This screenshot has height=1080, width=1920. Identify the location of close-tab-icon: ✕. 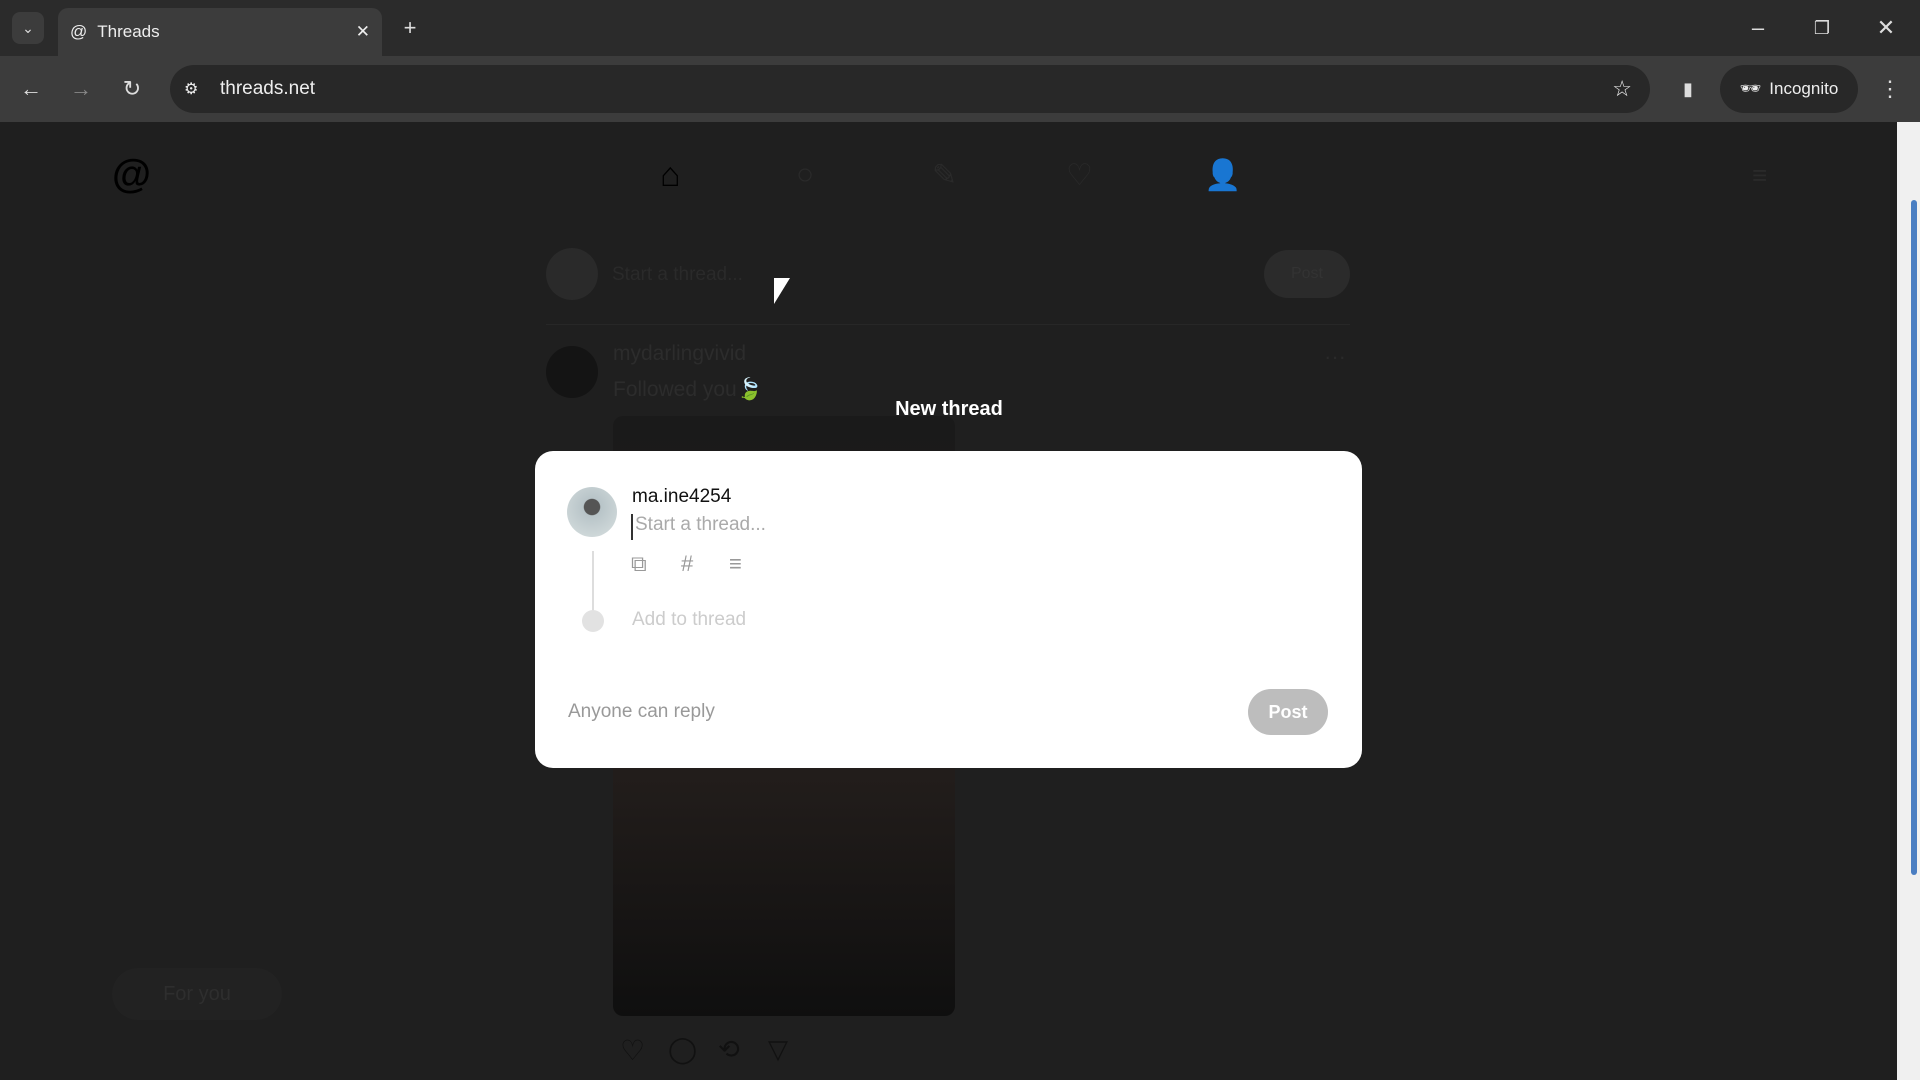
(363, 32).